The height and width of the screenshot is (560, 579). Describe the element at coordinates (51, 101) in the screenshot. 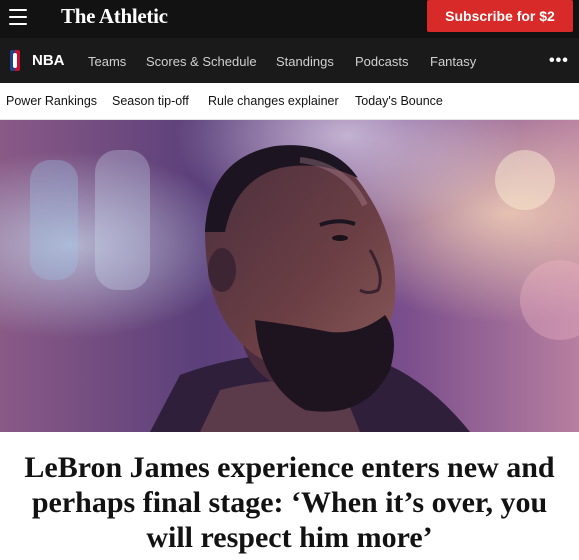

I see `sub-nav-power-rankings: Power Rankings` at that location.